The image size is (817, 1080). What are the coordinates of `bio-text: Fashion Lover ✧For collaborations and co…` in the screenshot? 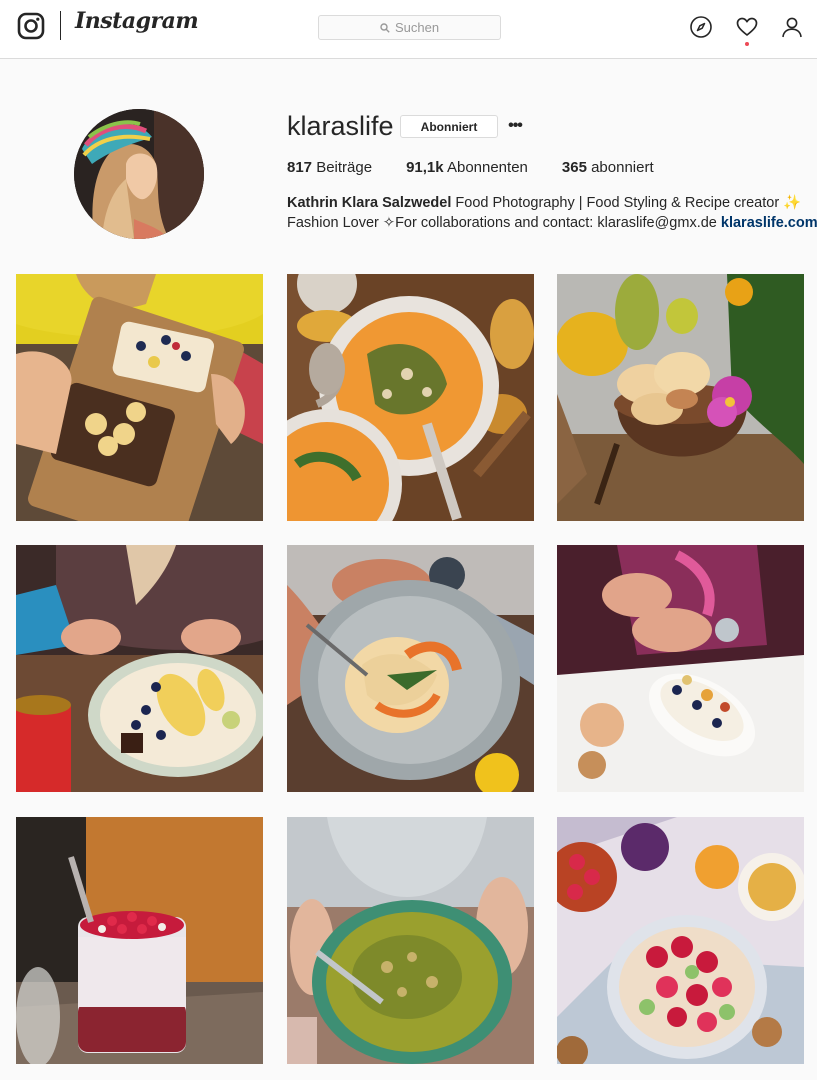 It's located at (504, 223).